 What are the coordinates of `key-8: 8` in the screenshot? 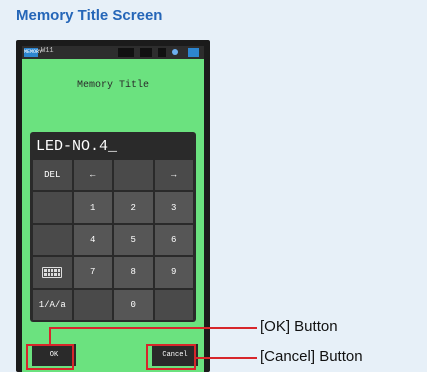 It's located at (133, 272).